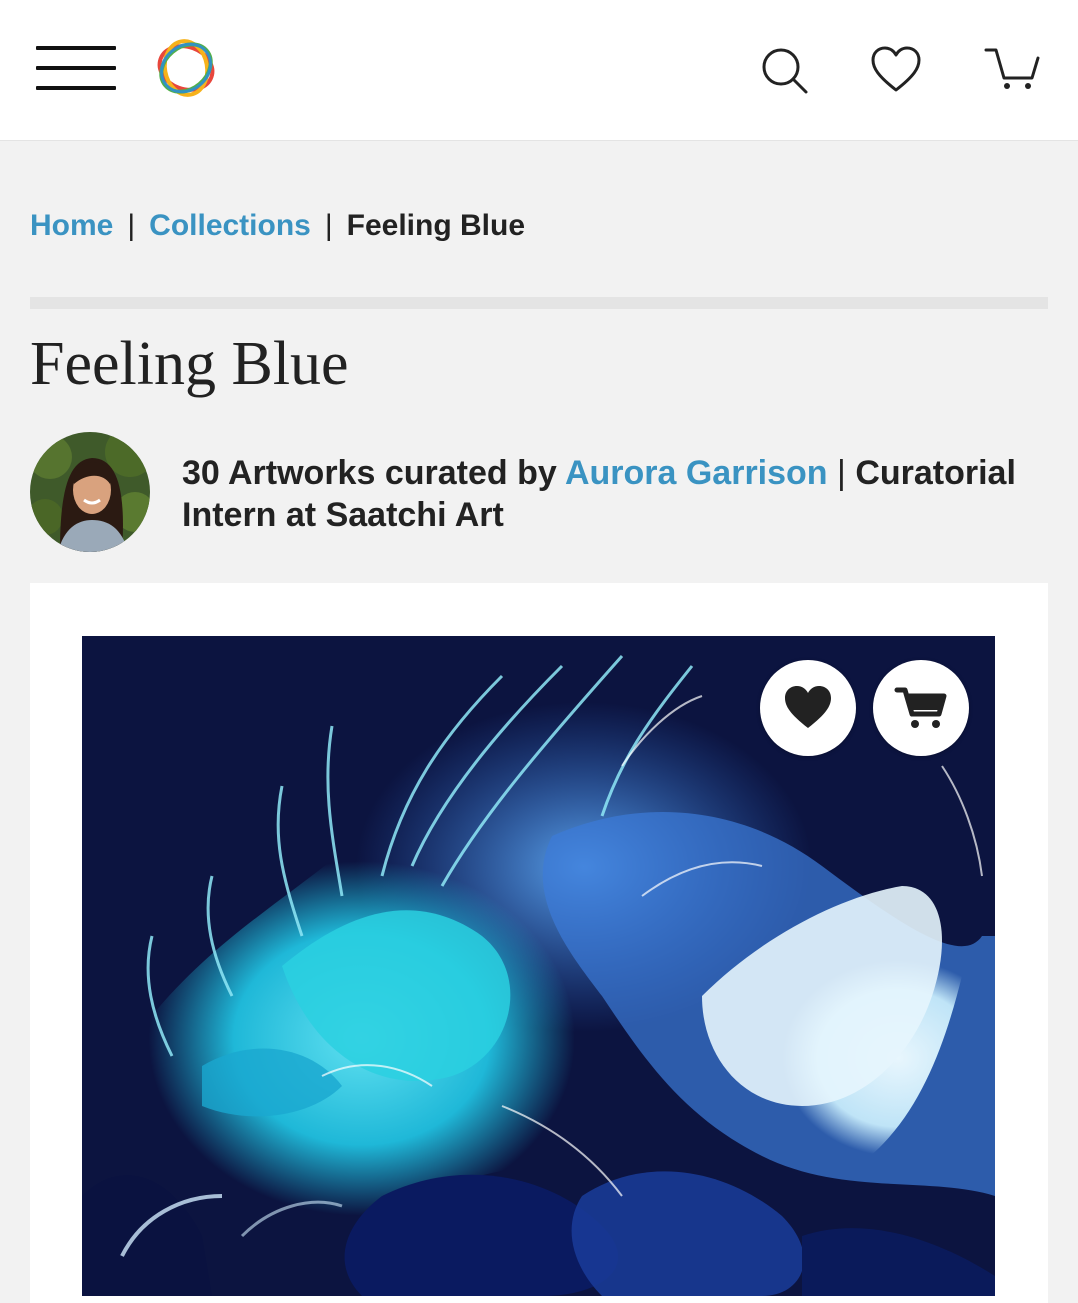 The height and width of the screenshot is (1303, 1078). I want to click on breadcrumb: Home | Collections | Feeling Blue, so click(277, 226).